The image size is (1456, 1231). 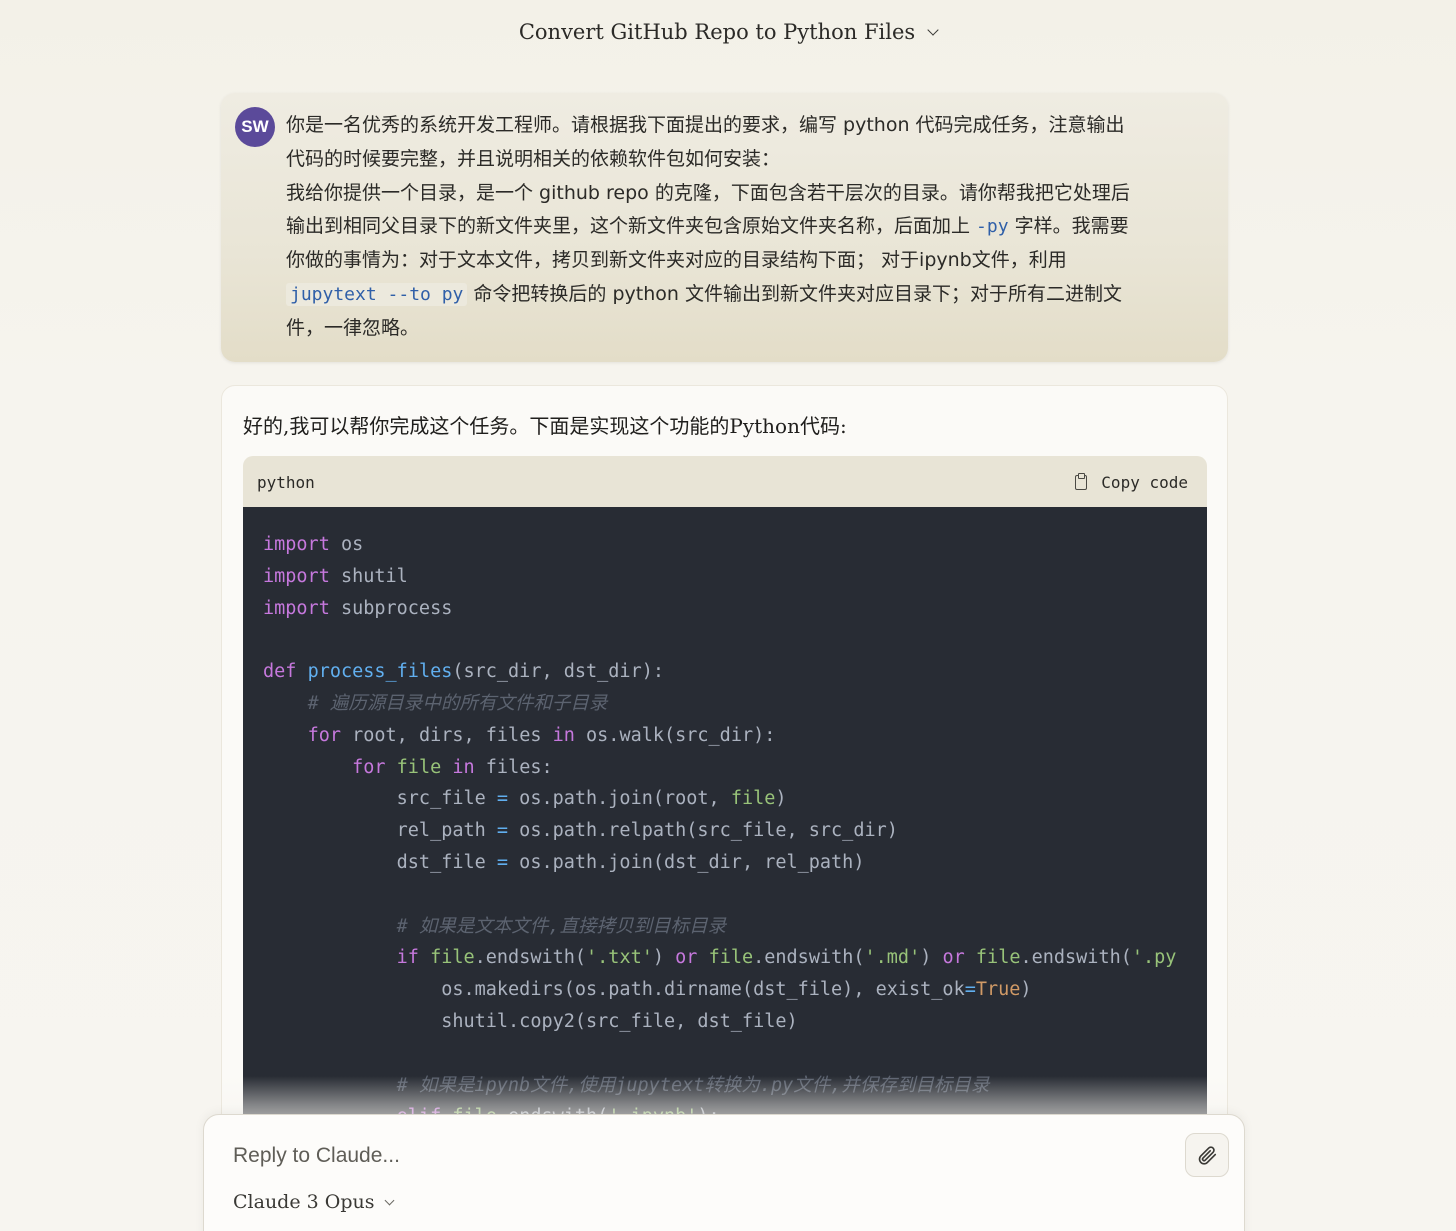 What do you see at coordinates (703, 831) in the screenshot?
I see `code-token: os.path.relpath(src_file, src_dir)` at bounding box center [703, 831].